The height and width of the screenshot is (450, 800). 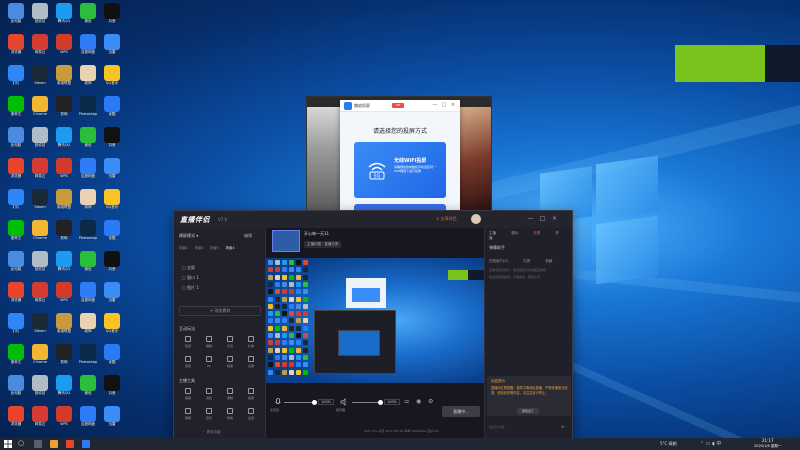 I want to click on tool-button: 点歌, so click(x=251, y=363).